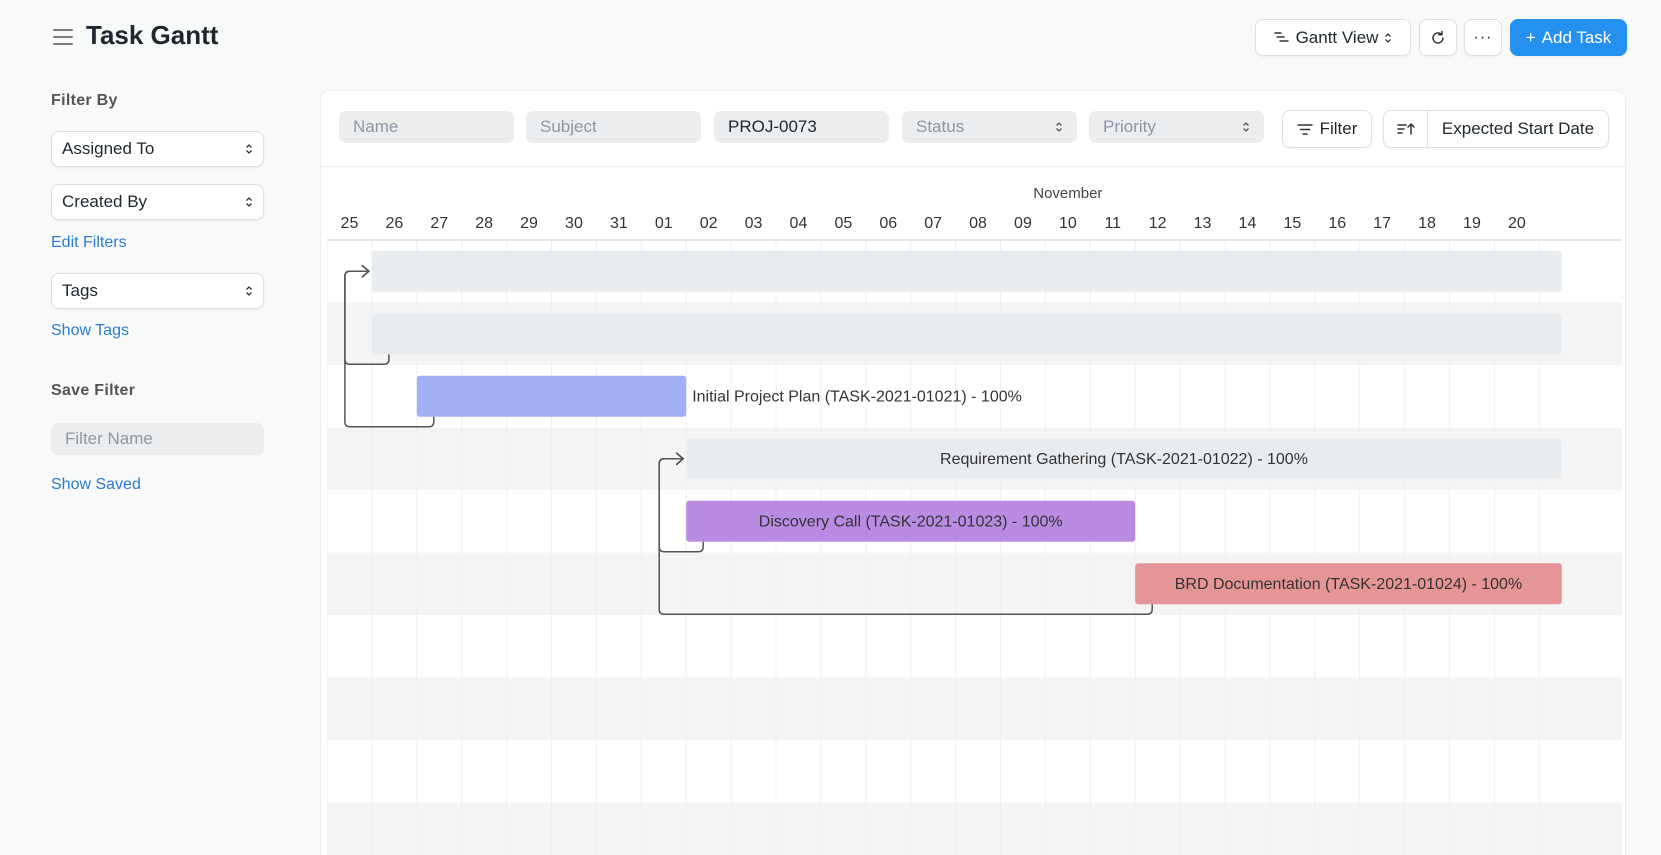  What do you see at coordinates (152, 35) in the screenshot?
I see `page-title: Task Gantt` at bounding box center [152, 35].